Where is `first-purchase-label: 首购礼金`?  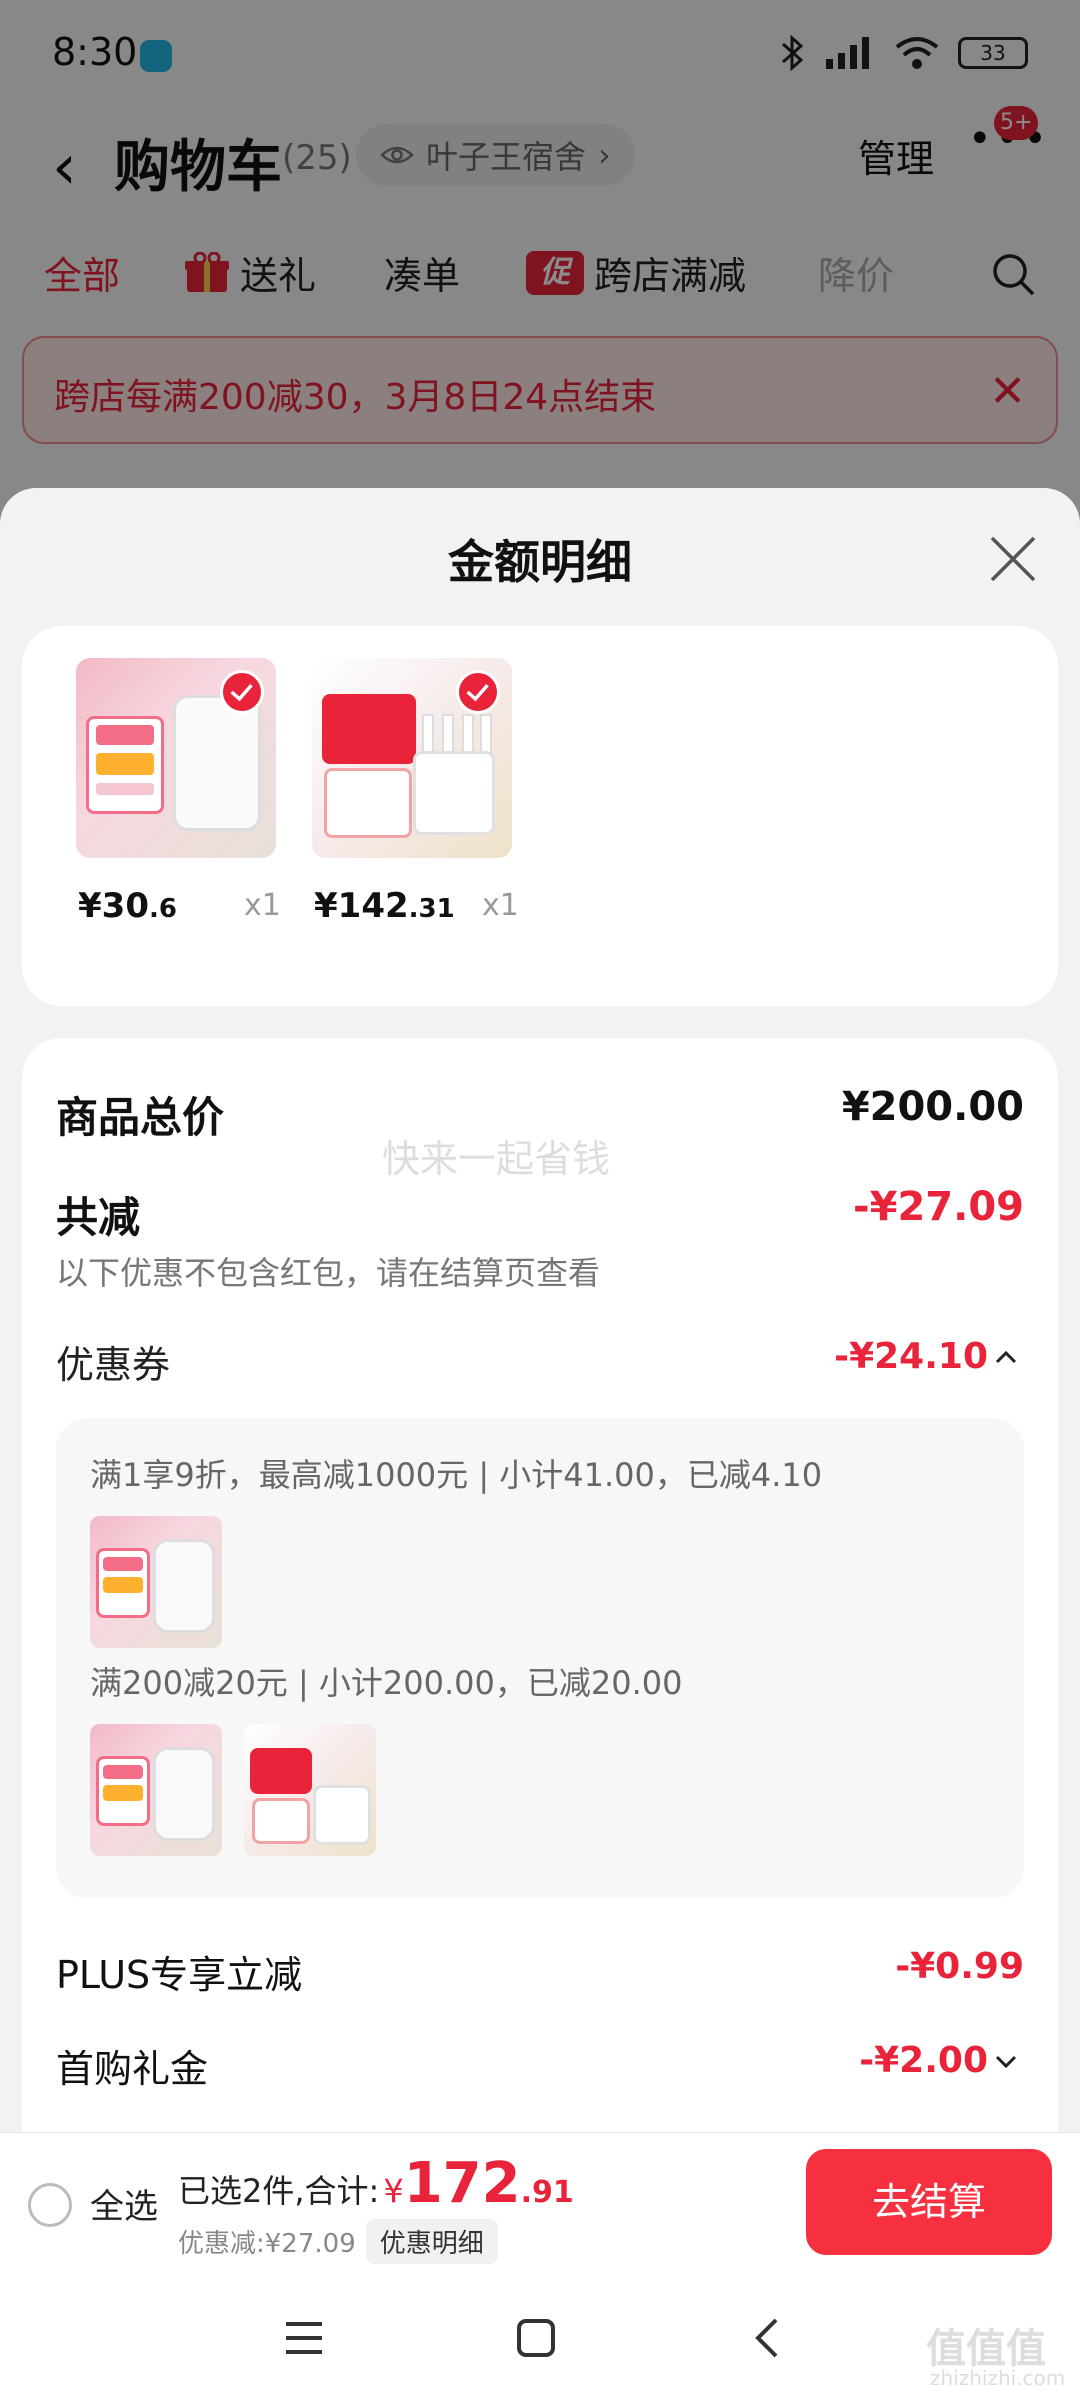
first-purchase-label: 首购礼金 is located at coordinates (132, 2069).